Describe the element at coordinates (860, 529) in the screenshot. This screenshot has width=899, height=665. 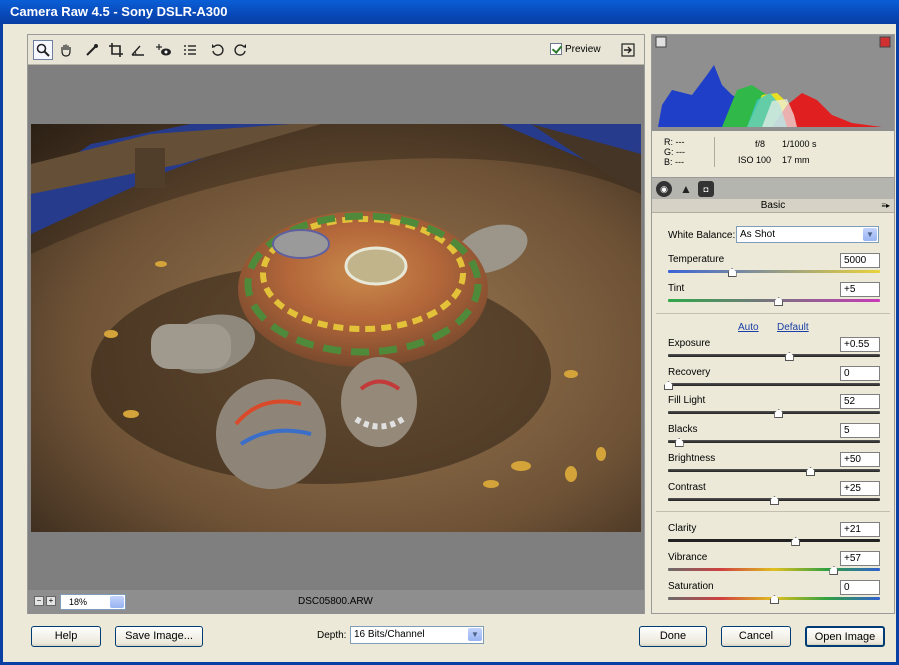
I see `slider-value-input: +21` at that location.